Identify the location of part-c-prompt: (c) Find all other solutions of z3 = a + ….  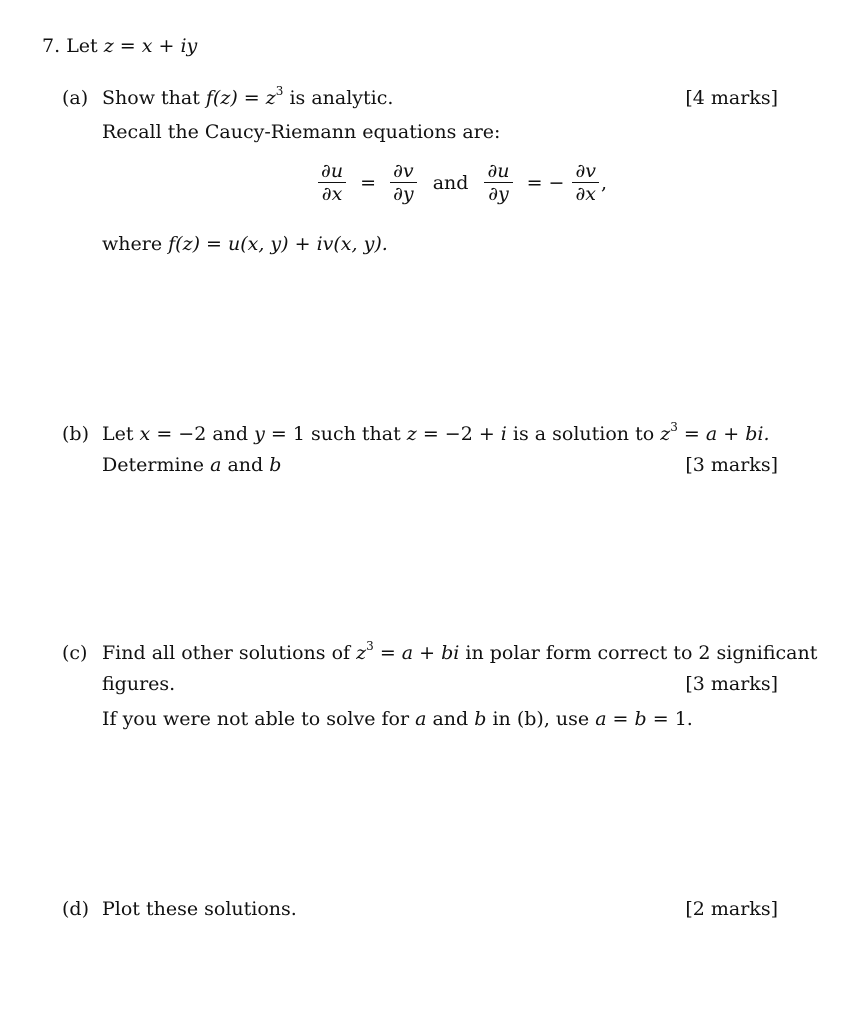
(440, 651).